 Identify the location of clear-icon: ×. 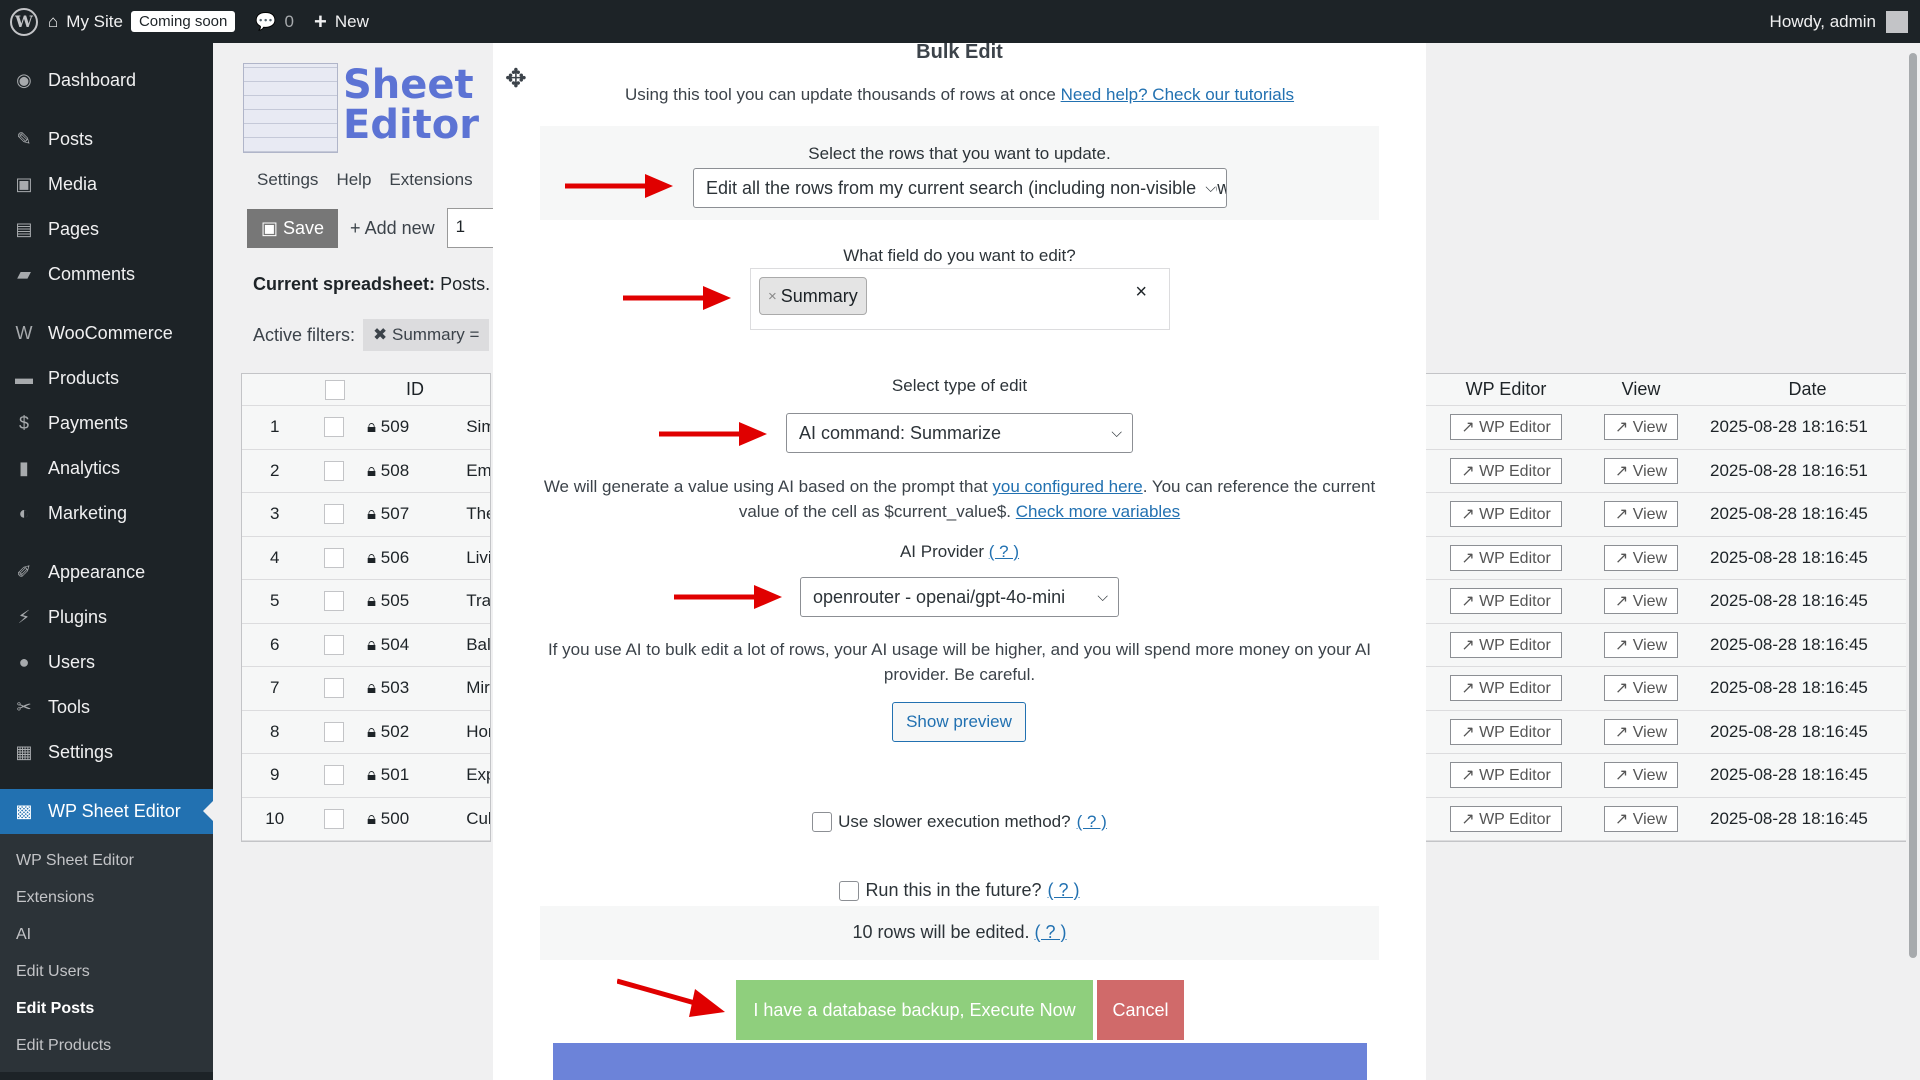
(1141, 292).